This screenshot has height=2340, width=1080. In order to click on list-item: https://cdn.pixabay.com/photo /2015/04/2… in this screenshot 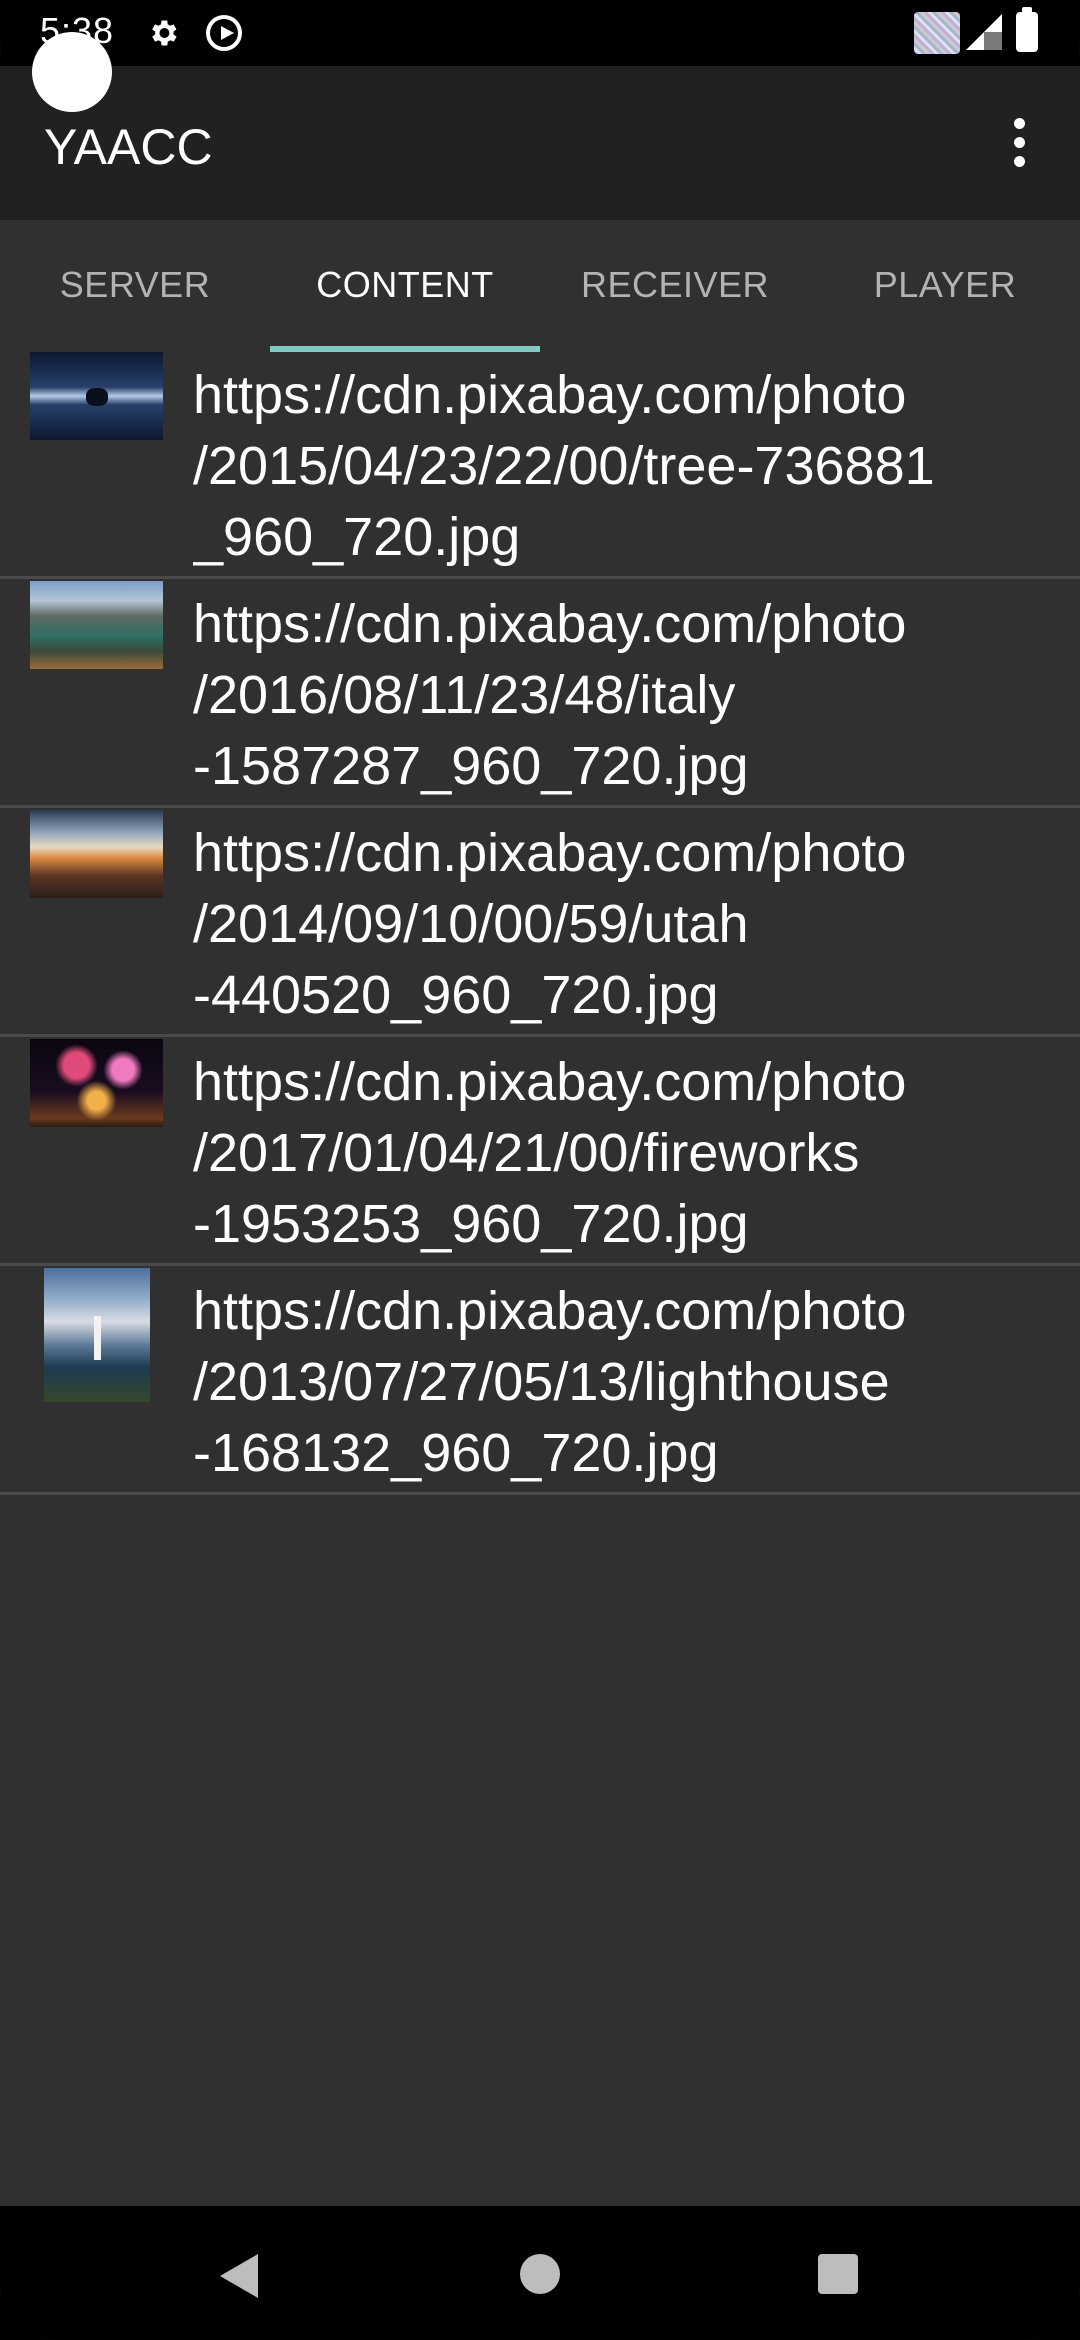, I will do `click(540, 464)`.